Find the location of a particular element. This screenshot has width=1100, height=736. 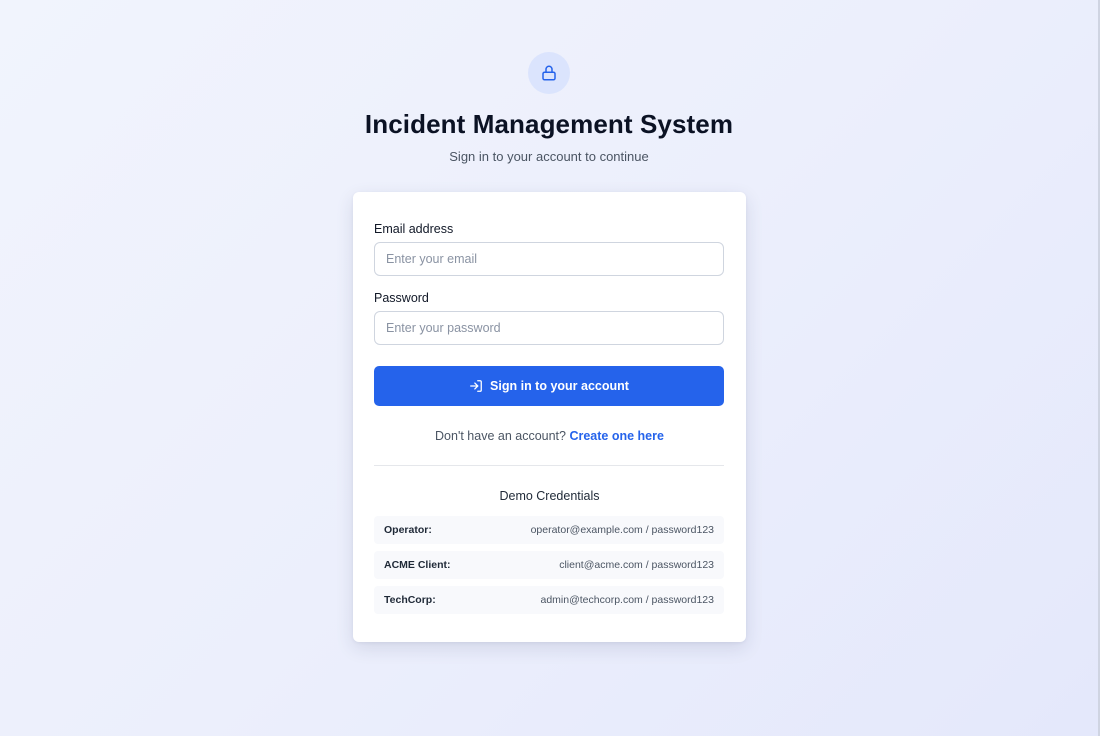

create-account-link: Create one here is located at coordinates (616, 436).